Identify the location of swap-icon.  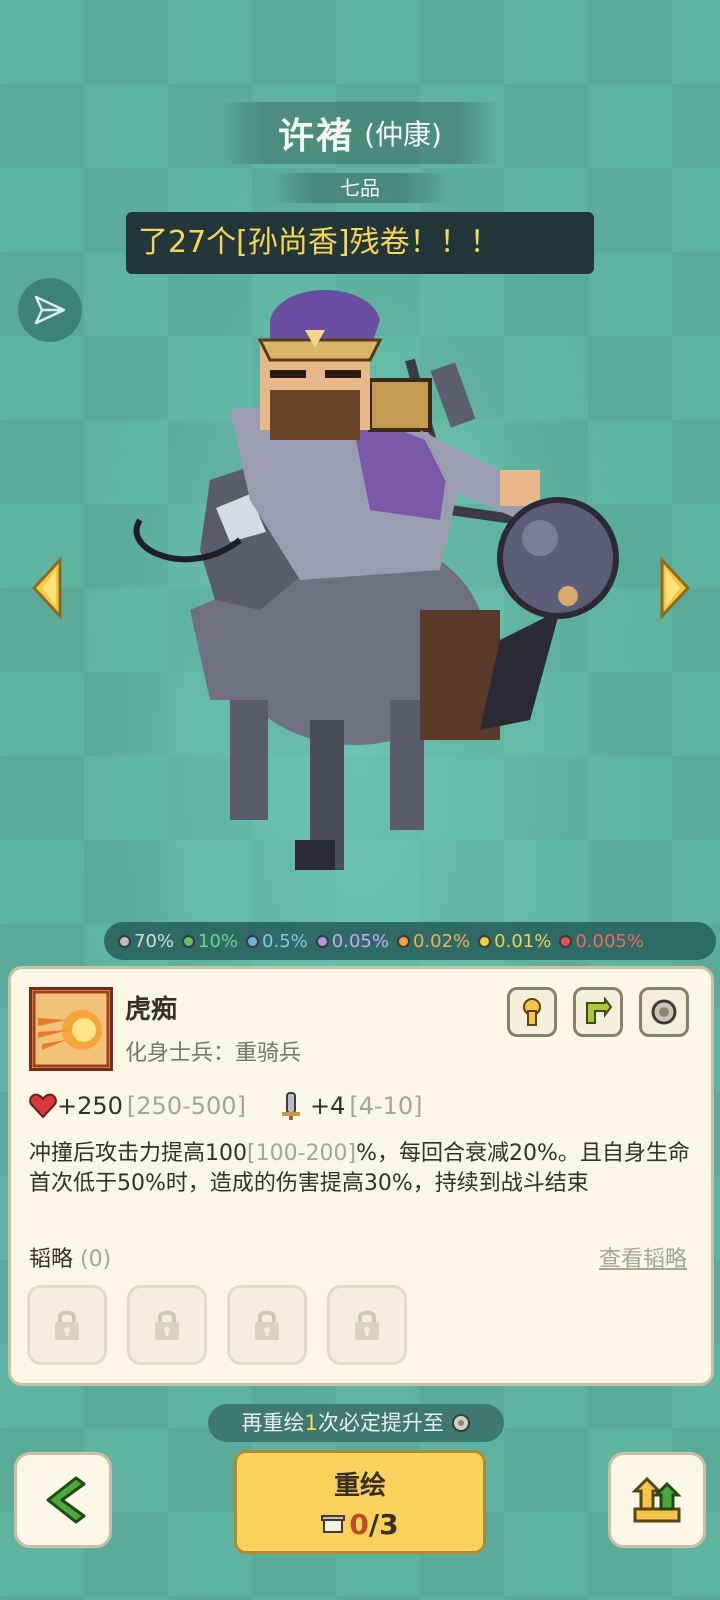
(599, 1010).